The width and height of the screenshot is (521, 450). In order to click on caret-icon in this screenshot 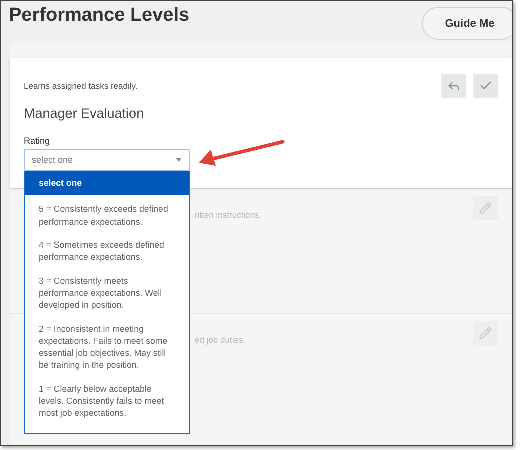, I will do `click(179, 160)`.